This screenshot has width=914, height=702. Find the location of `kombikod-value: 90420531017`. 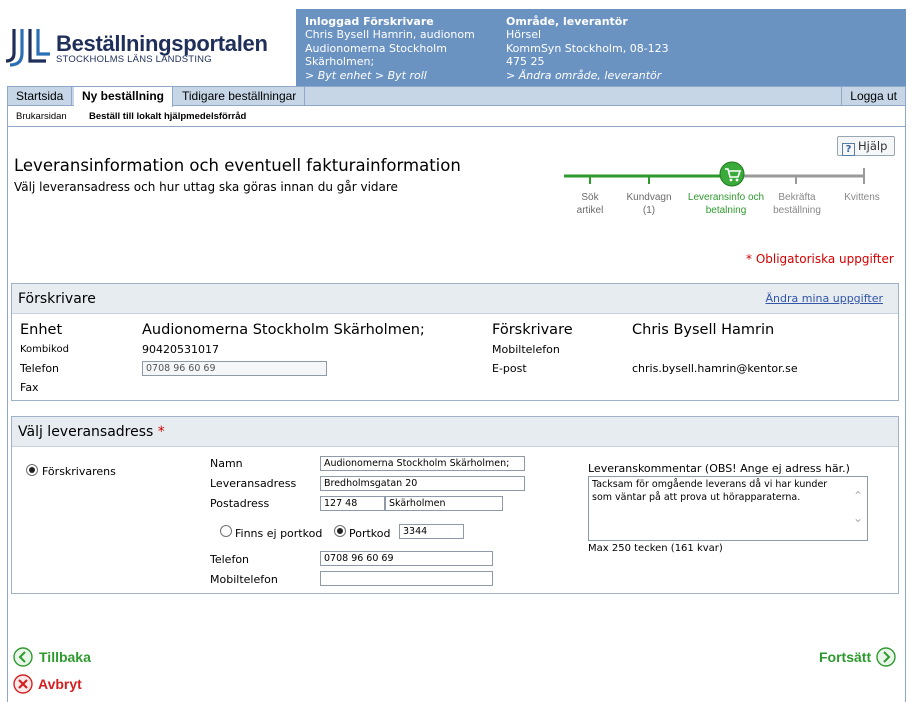

kombikod-value: 90420531017 is located at coordinates (180, 349).